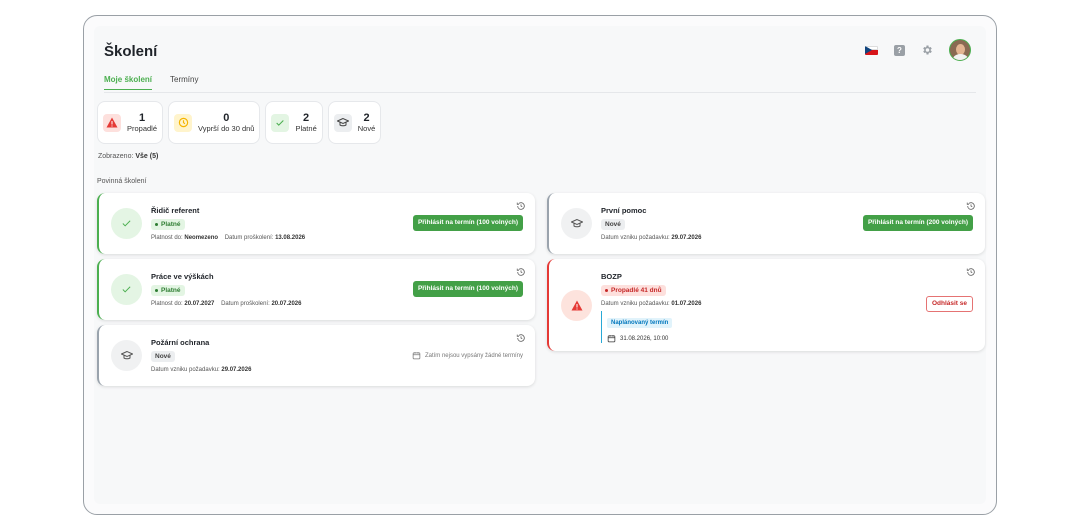 This screenshot has width=1080, height=530. Describe the element at coordinates (180, 342) in the screenshot. I see `training-name: Požární ochrana` at that location.